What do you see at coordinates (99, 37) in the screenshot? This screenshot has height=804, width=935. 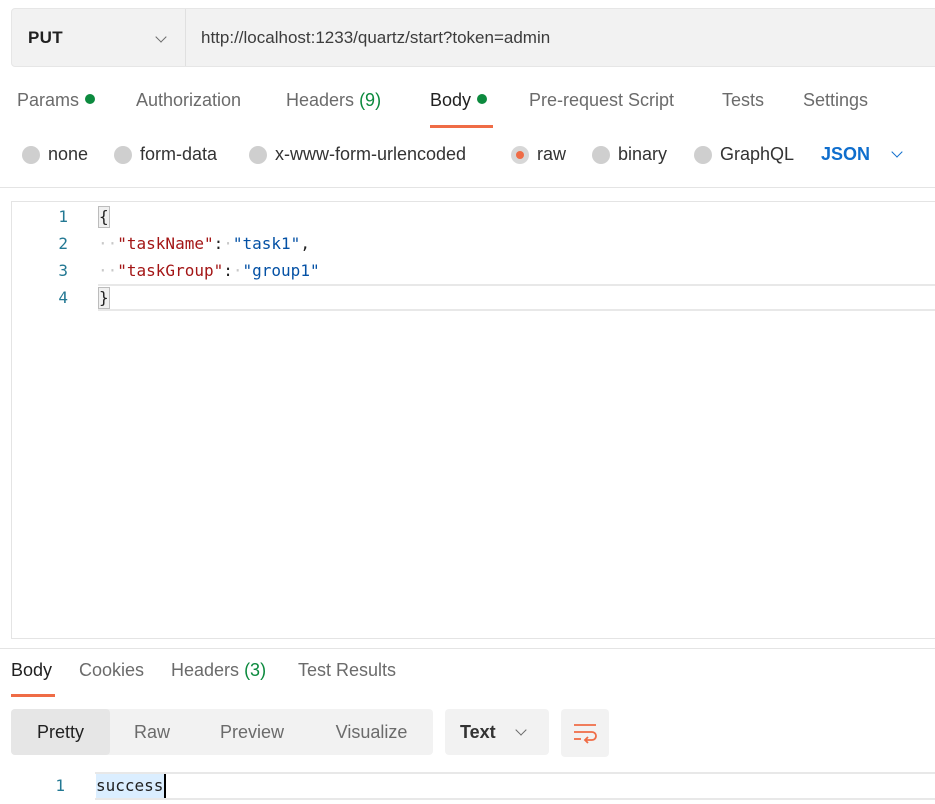 I see `method-select: PUT` at bounding box center [99, 37].